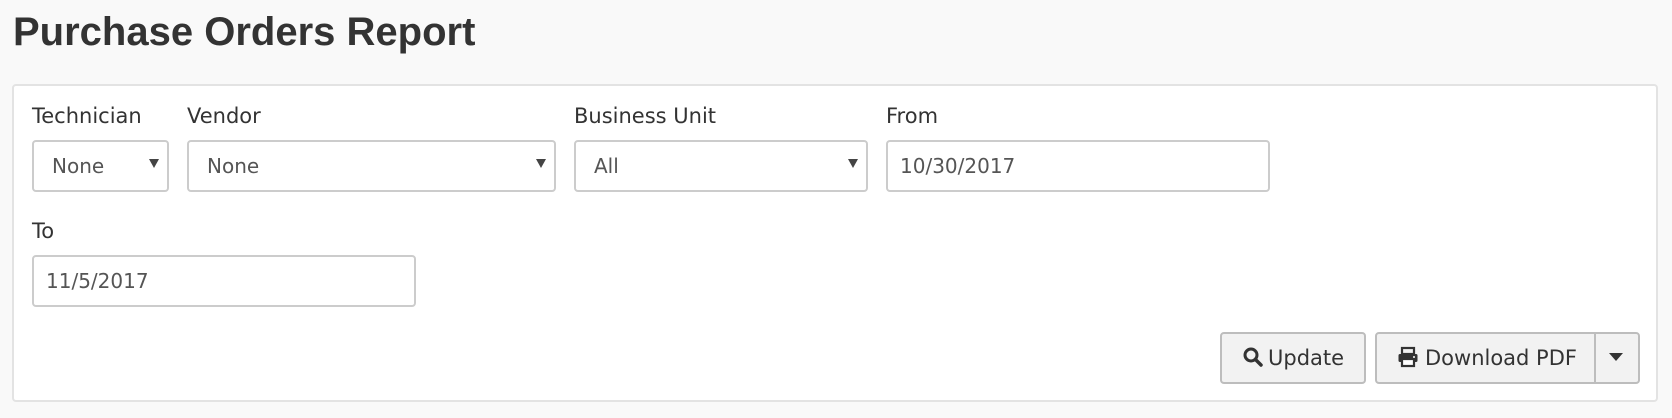  Describe the element at coordinates (1078, 166) in the screenshot. I see `from-date-input: 10/30/2017` at that location.